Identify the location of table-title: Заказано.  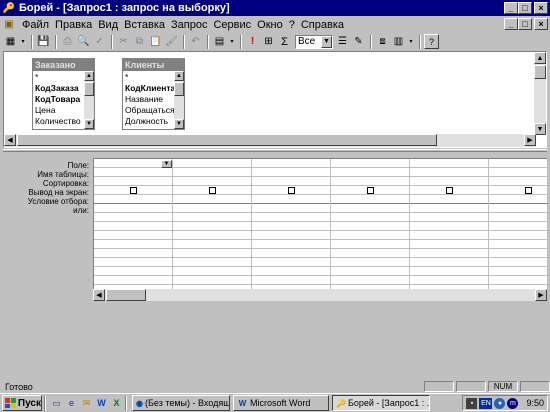
(63, 65).